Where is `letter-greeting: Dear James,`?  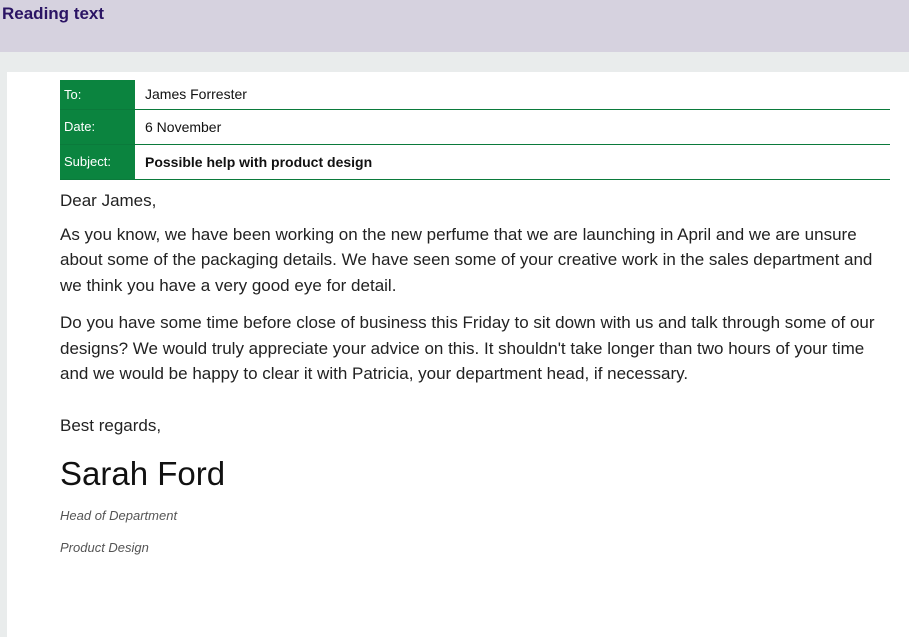
letter-greeting: Dear James, is located at coordinates (108, 200).